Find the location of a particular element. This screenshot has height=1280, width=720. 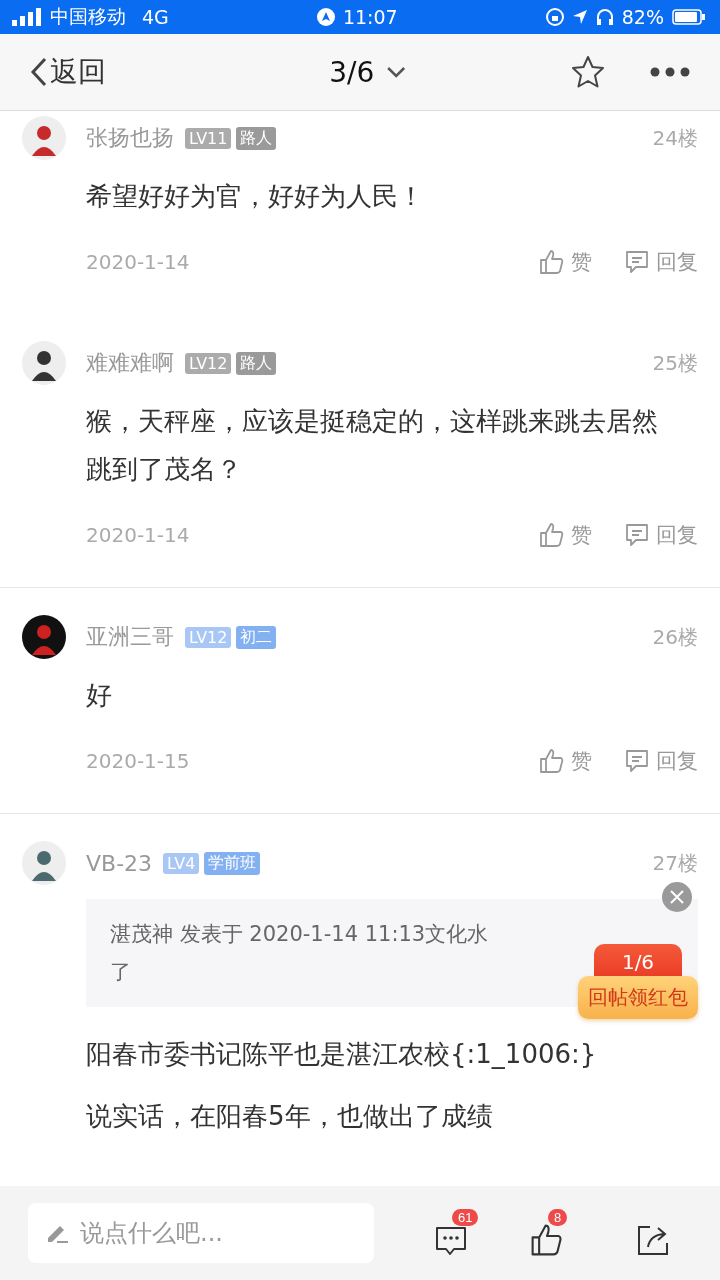

quote-text: 了 is located at coordinates (120, 972).